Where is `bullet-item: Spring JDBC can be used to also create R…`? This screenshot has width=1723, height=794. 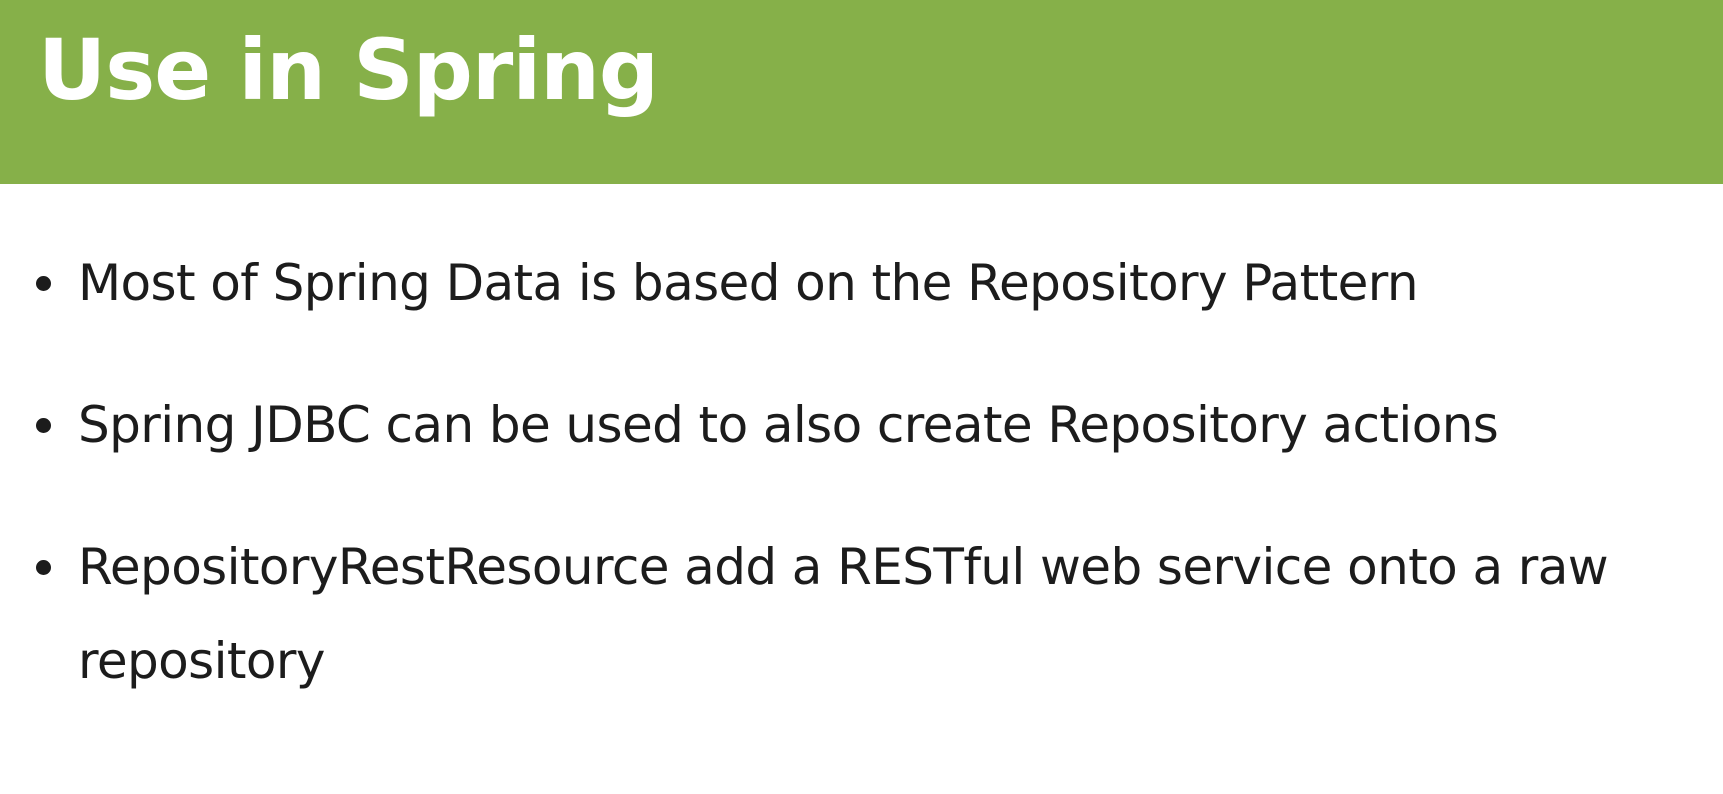
bullet-item: Spring JDBC can be used to also create R… is located at coordinates (842, 425).